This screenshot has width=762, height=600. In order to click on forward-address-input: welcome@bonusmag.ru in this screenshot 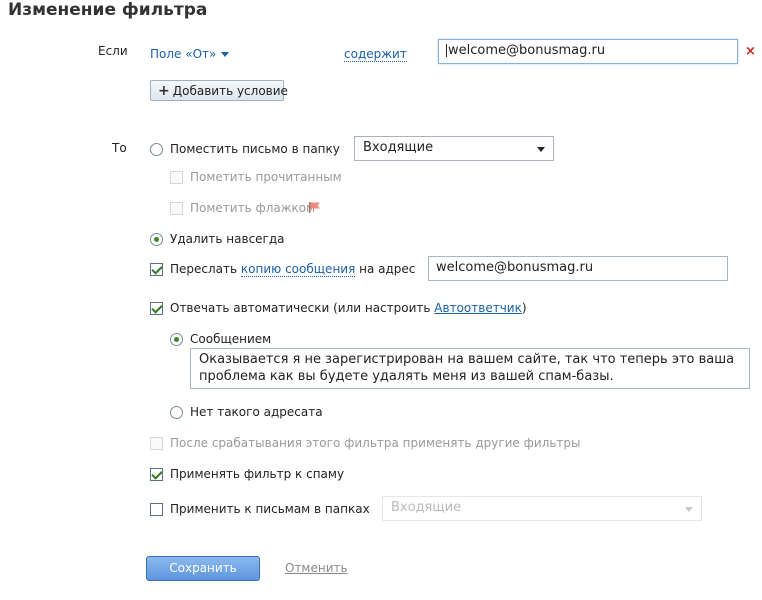, I will do `click(578, 268)`.